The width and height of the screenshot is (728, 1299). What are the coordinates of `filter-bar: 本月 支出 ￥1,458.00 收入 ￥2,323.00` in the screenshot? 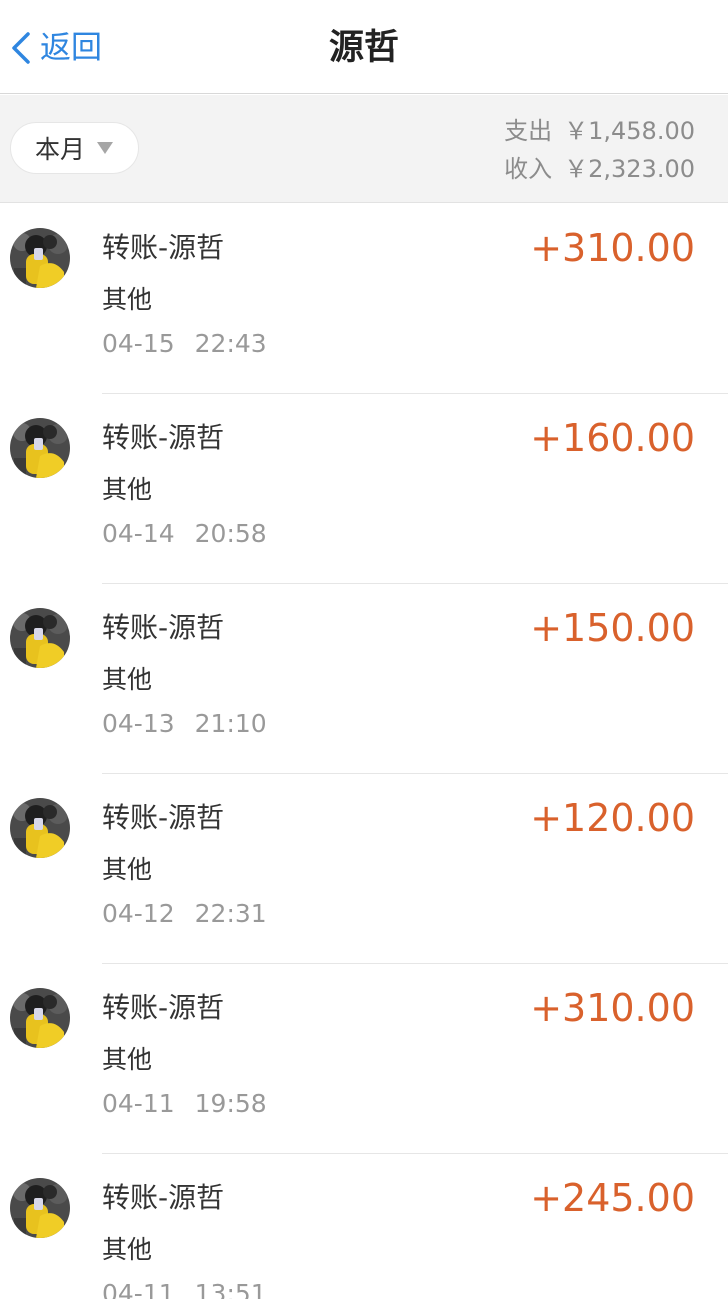 It's located at (364, 149).